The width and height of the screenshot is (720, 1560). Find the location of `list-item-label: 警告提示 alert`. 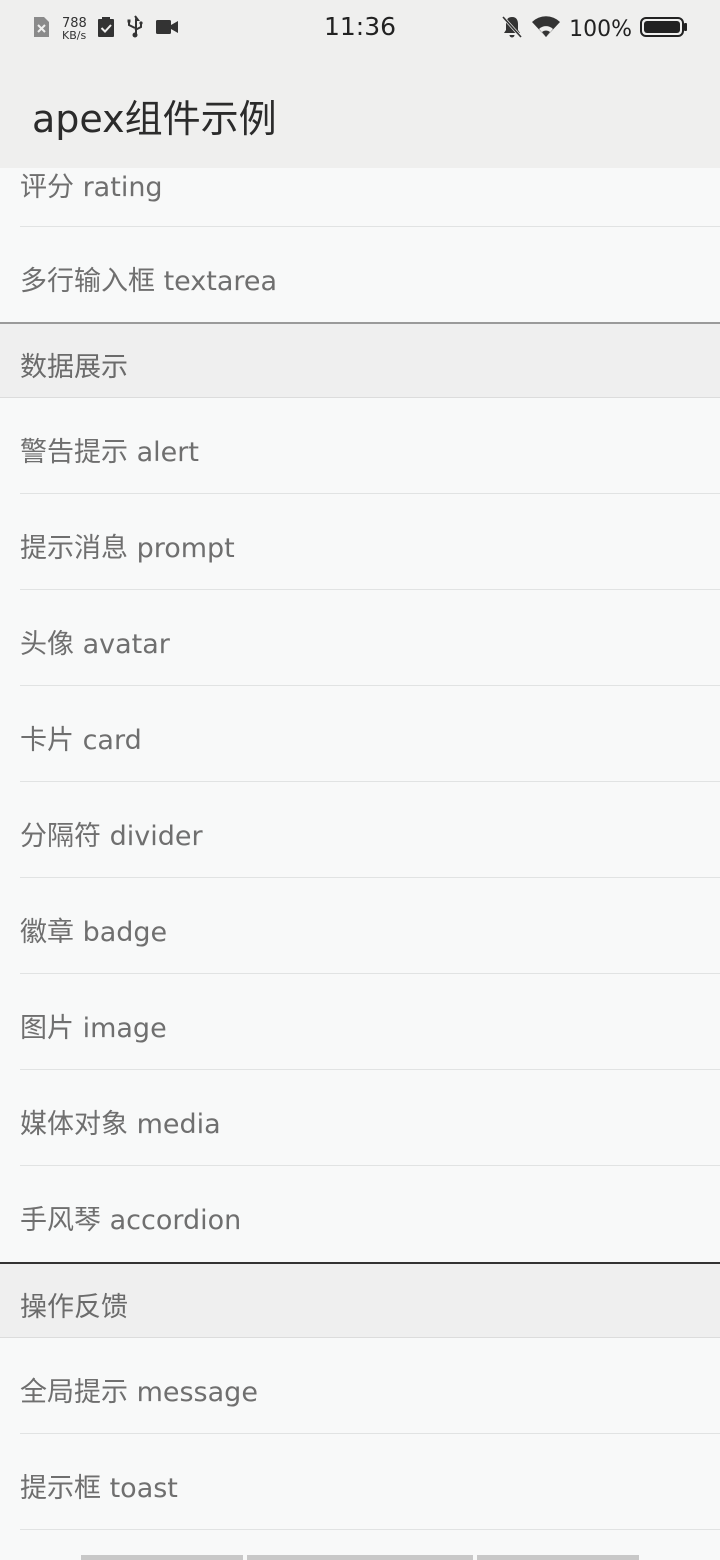

list-item-label: 警告提示 alert is located at coordinates (109, 452).